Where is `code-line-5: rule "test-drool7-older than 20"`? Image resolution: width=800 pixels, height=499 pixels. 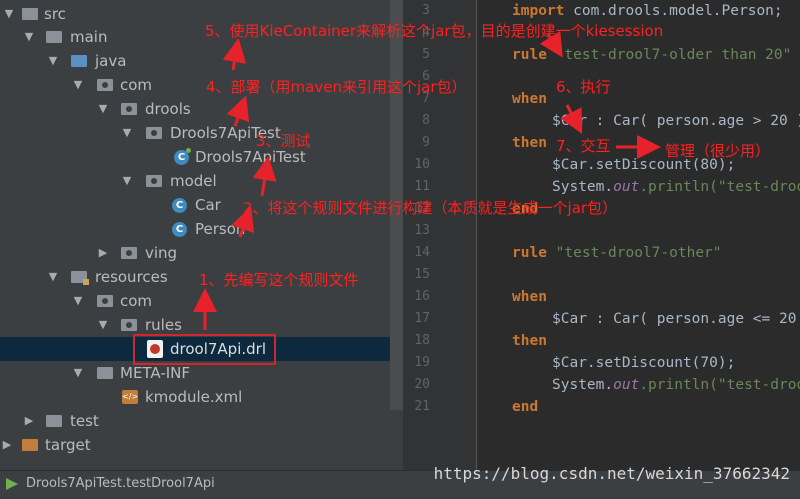
code-line-5: rule "test-drool7-older than 20" is located at coordinates (651, 55).